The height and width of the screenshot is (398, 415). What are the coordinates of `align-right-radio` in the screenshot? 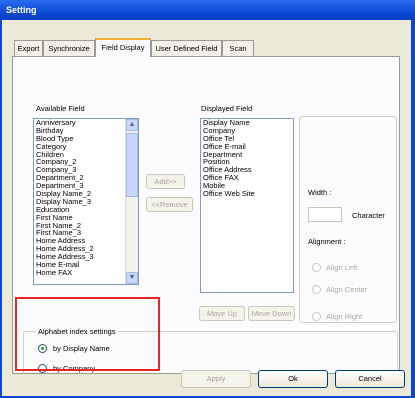 It's located at (316, 316).